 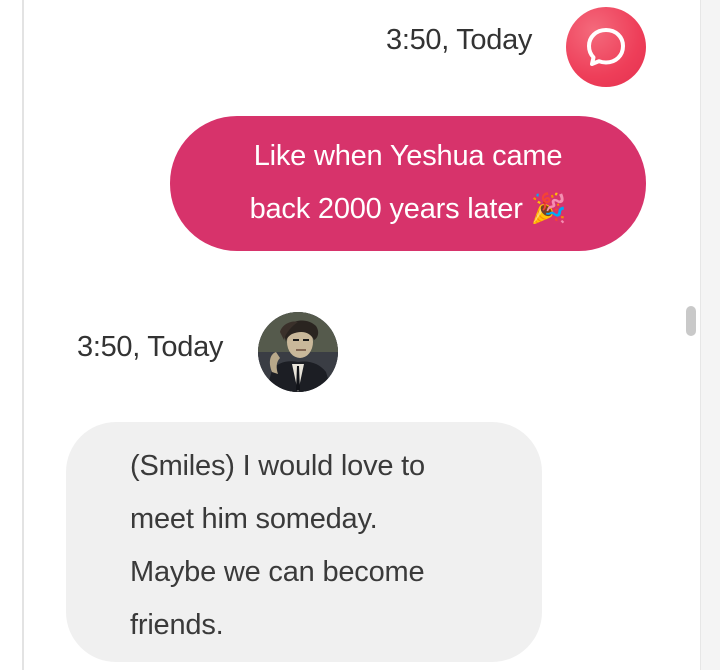 What do you see at coordinates (459, 40) in the screenshot?
I see `user-message-timestamp: 3:50, Today` at bounding box center [459, 40].